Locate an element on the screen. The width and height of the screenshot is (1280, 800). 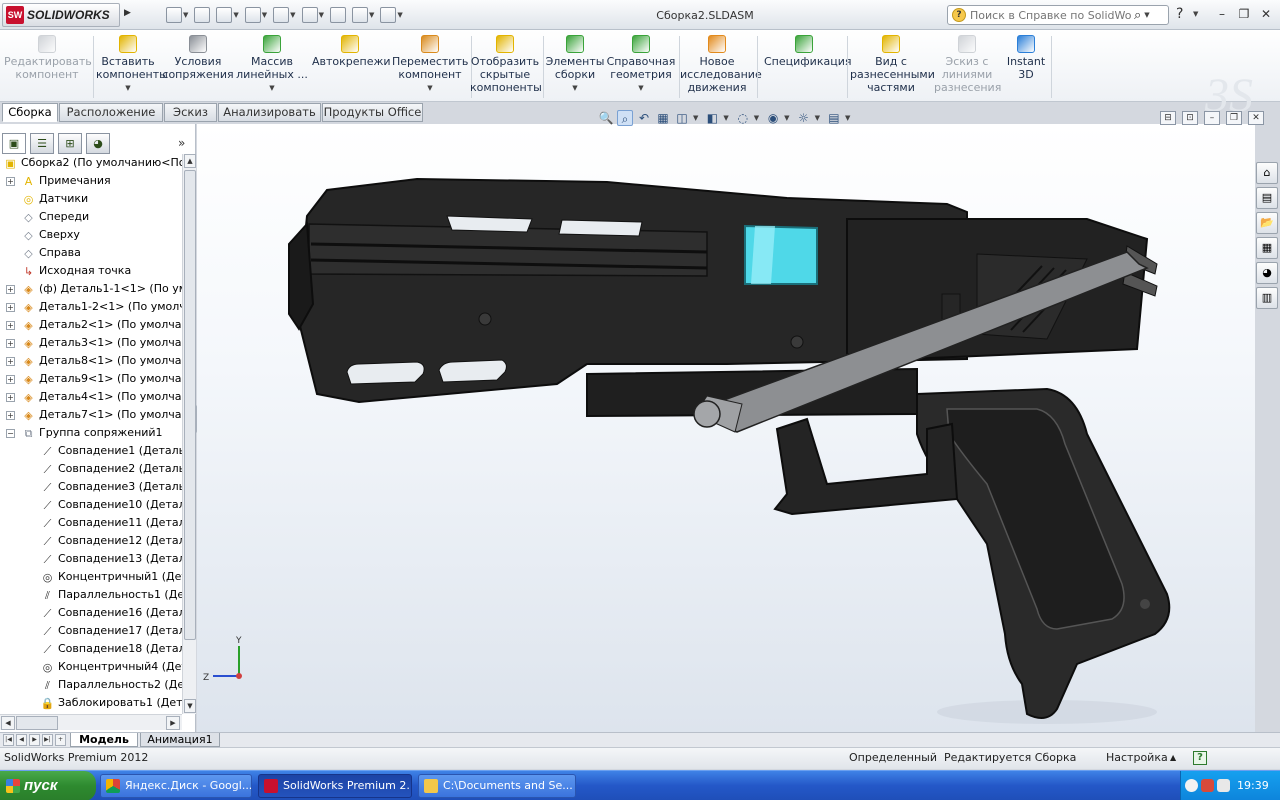
scroll-left-button: ◀ is located at coordinates (8, 723).